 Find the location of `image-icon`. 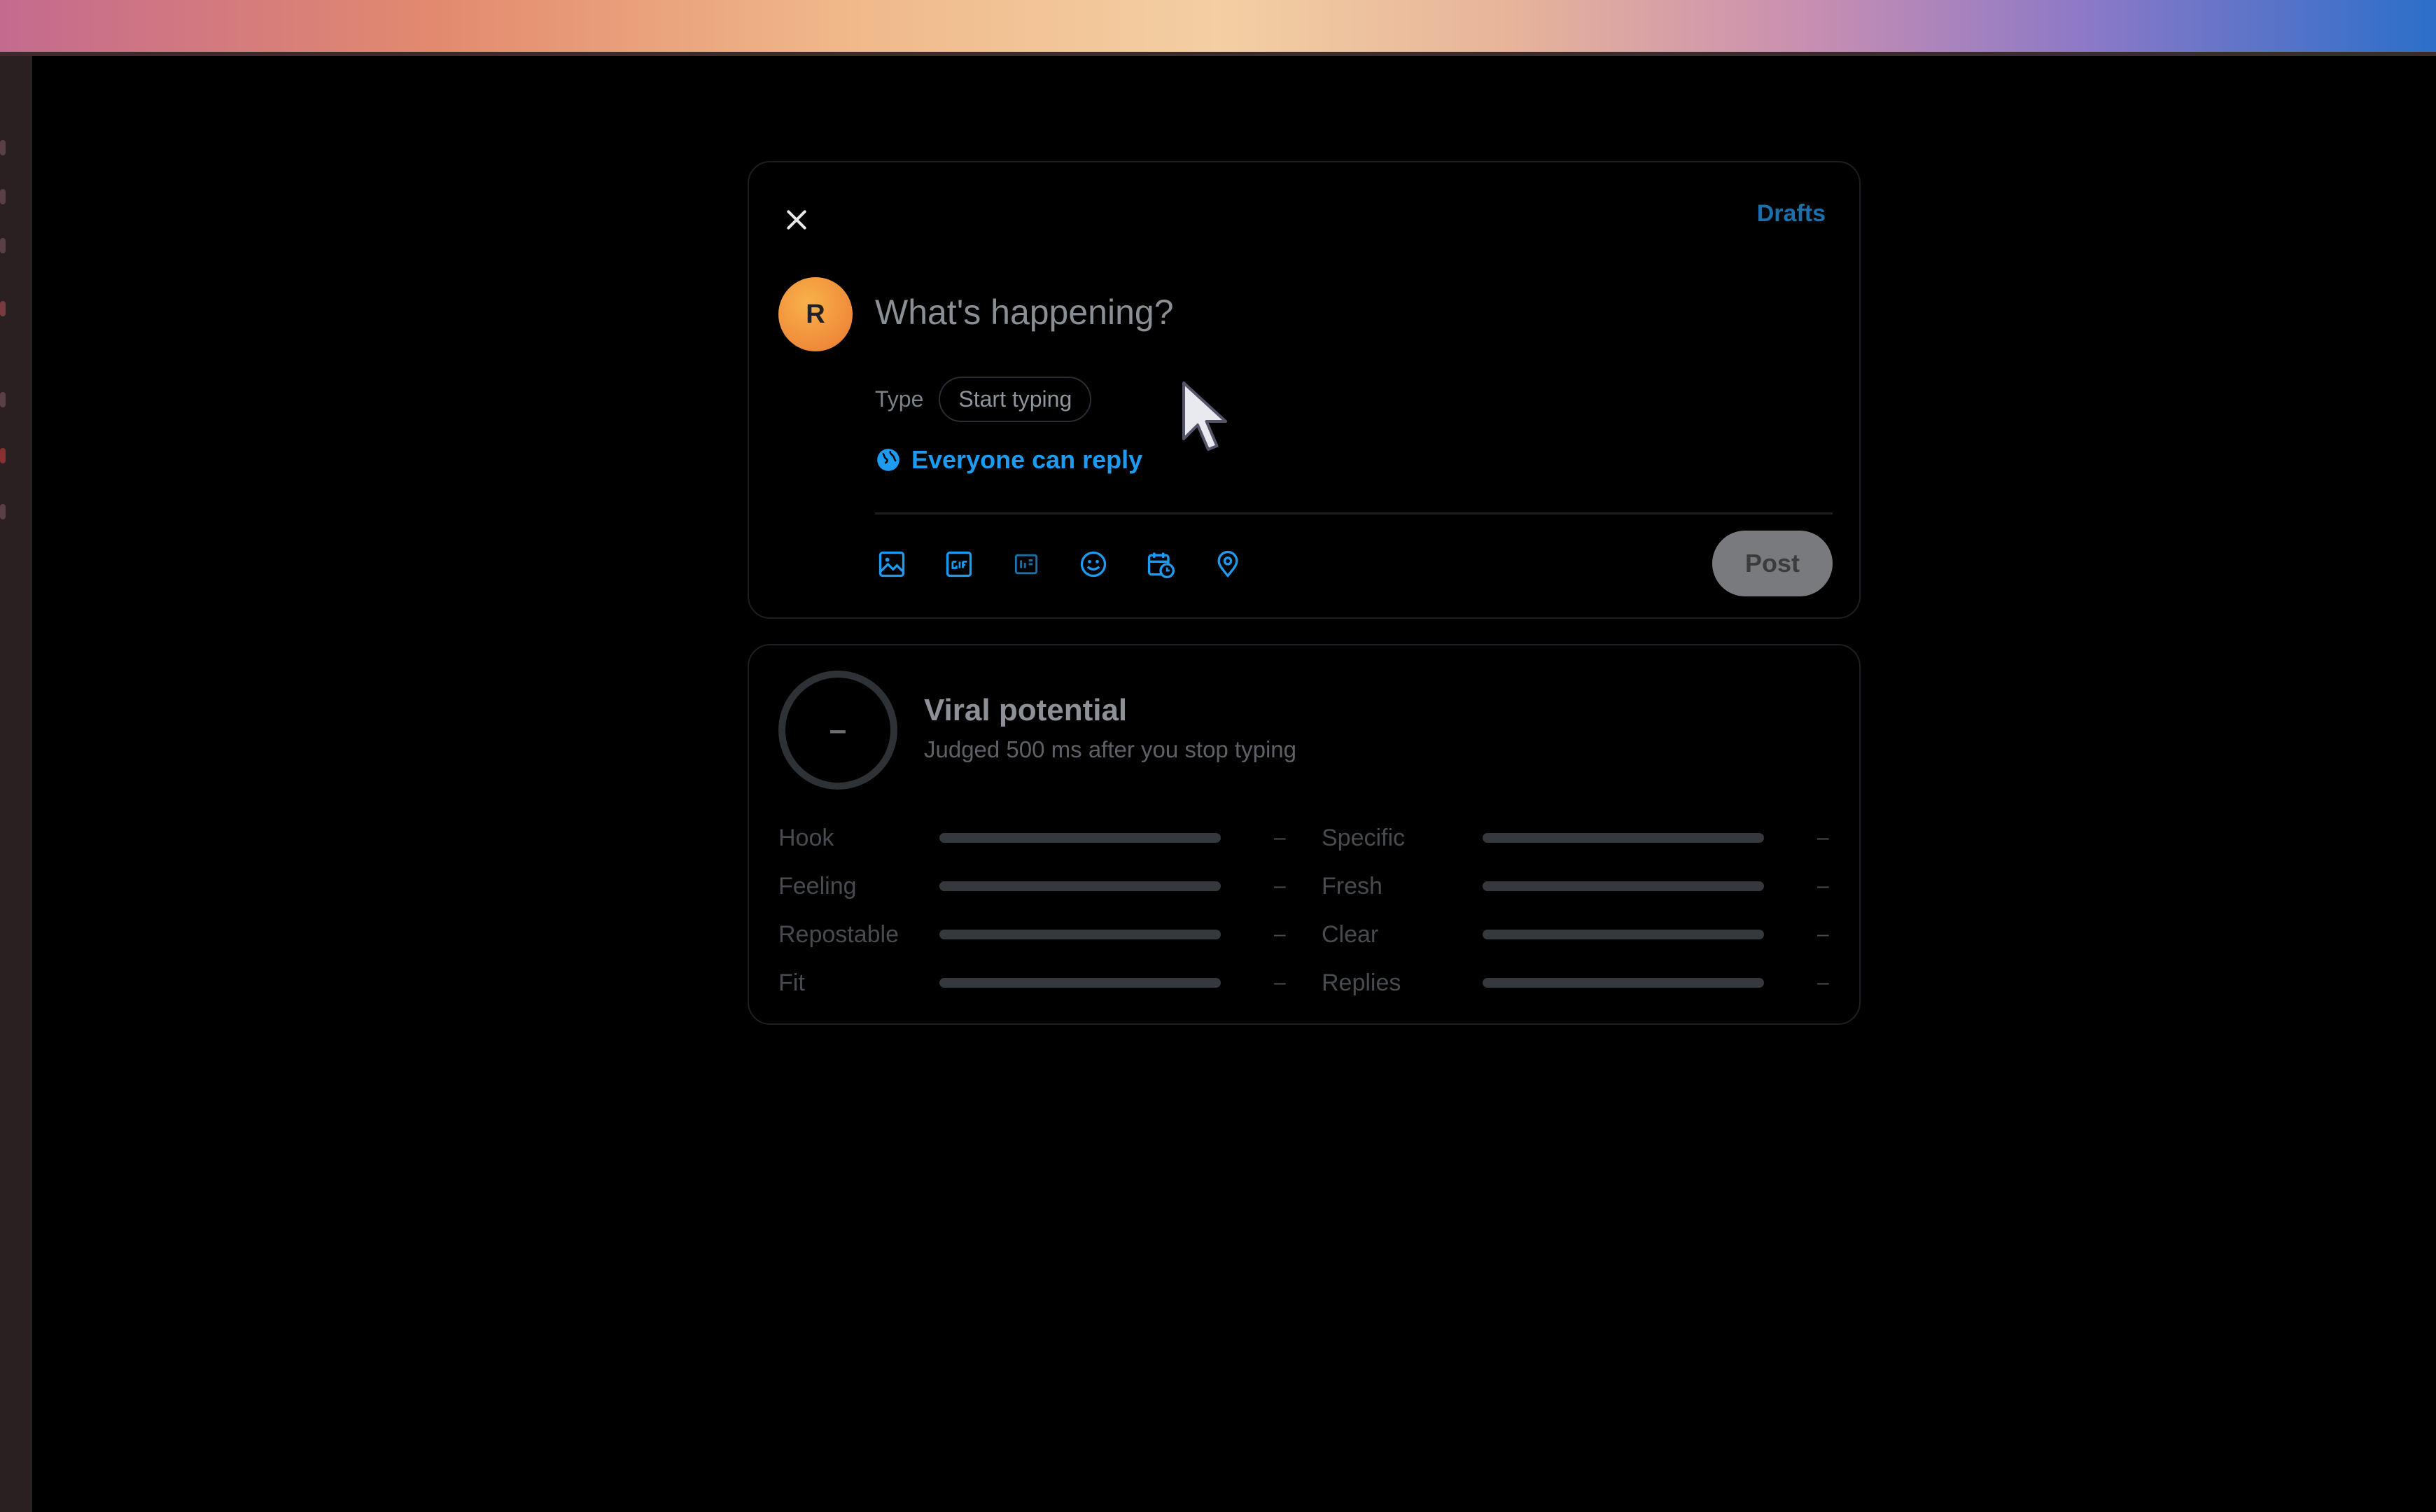

image-icon is located at coordinates (891, 564).